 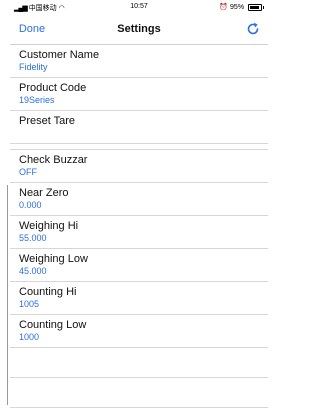 I want to click on setting-label: Counting Hi, so click(x=48, y=292).